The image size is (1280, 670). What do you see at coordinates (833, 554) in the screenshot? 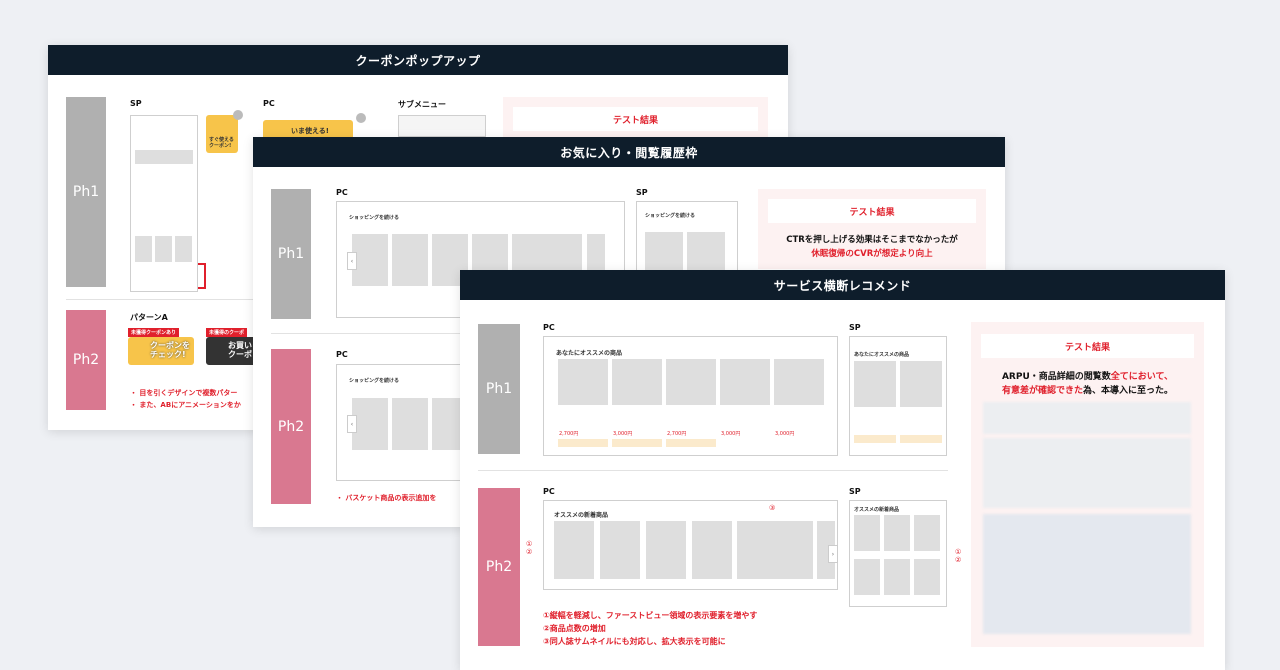
I see `carousel-next-icon: ›` at bounding box center [833, 554].